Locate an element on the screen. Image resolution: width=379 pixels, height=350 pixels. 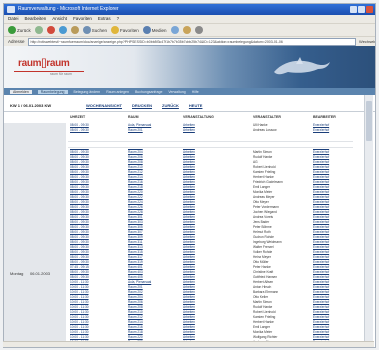
window-controls is located at coordinates (361, 9).